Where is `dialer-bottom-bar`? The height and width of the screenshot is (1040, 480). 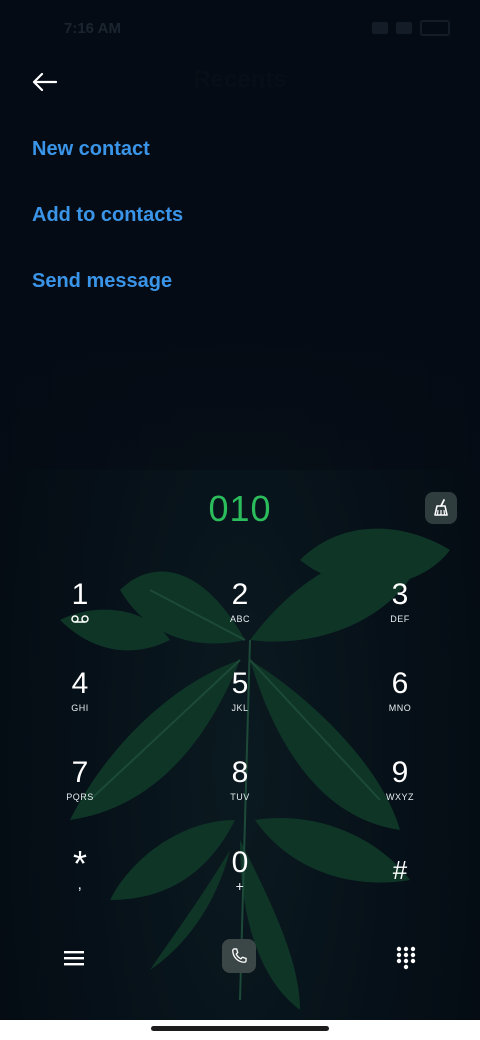 dialer-bottom-bar is located at coordinates (240, 957).